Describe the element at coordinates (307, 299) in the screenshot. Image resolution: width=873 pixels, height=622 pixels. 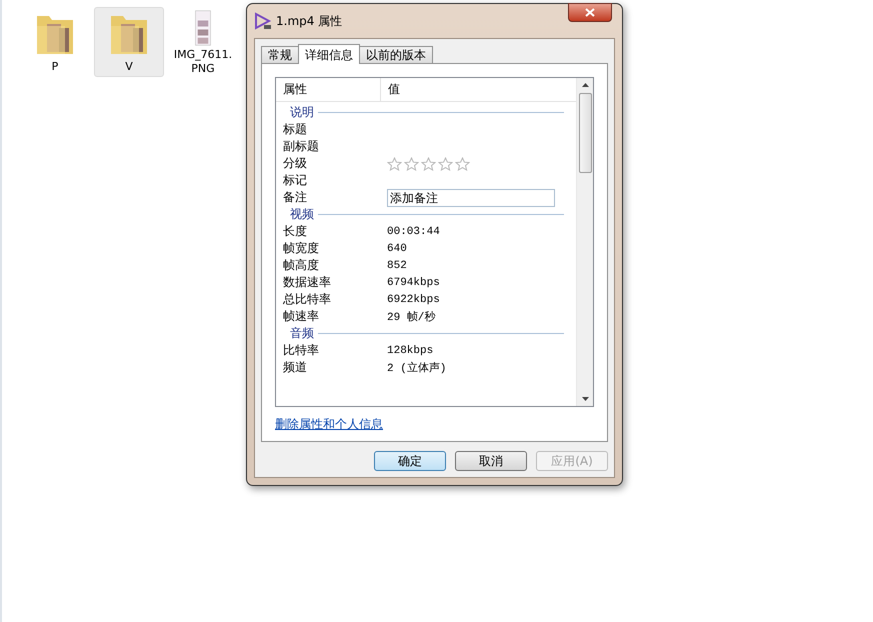
I see `property-name: 总比特率` at that location.